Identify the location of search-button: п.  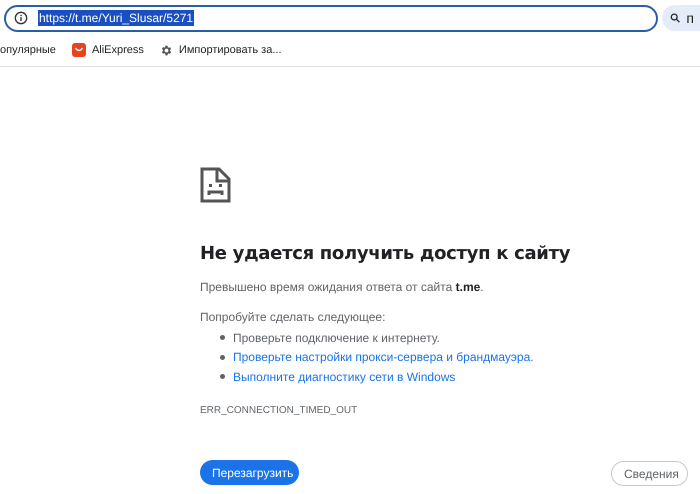
(681, 18).